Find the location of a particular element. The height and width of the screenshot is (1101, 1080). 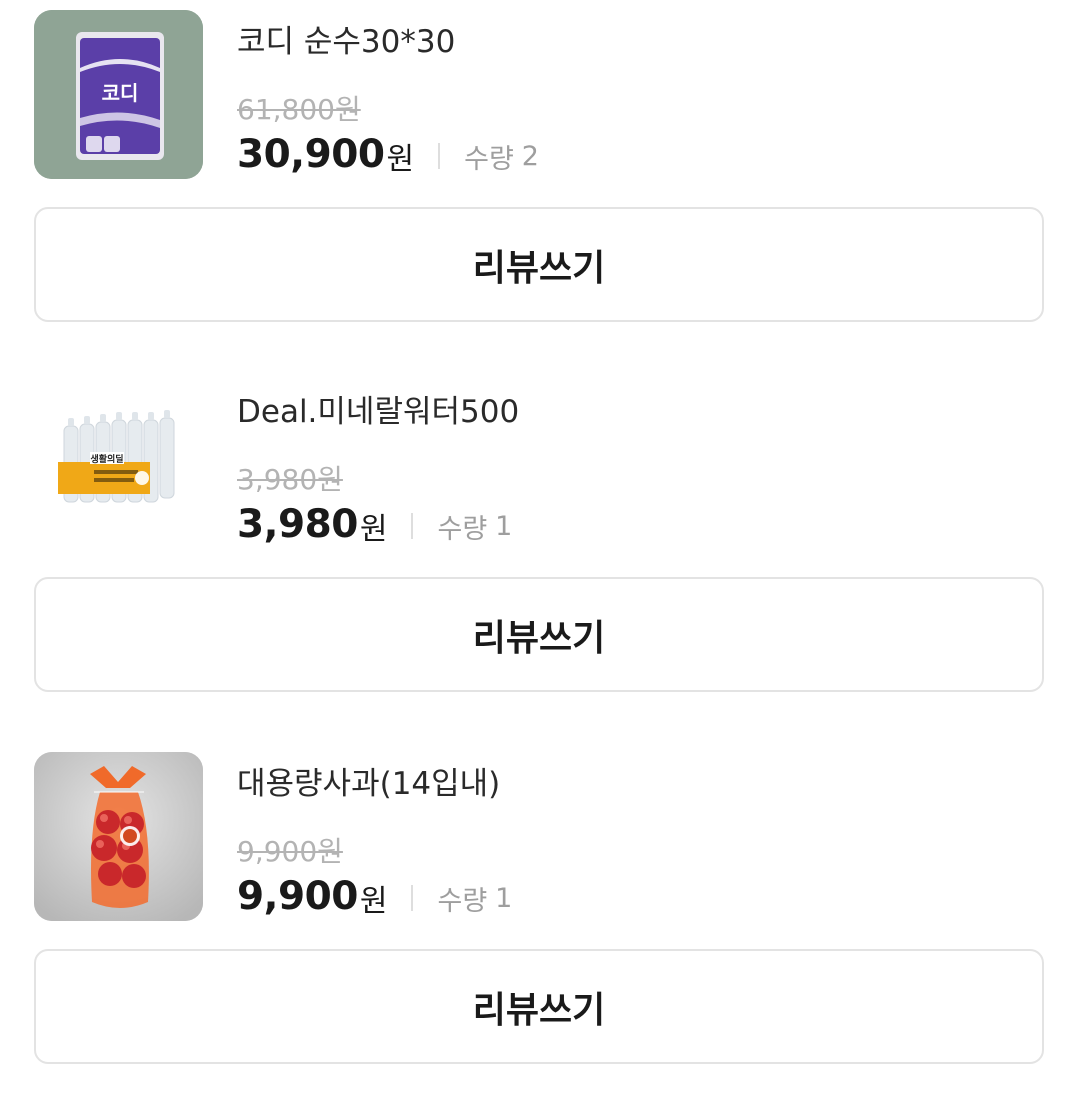

toilet-paper-pack-image: 코디 is located at coordinates (118, 94).